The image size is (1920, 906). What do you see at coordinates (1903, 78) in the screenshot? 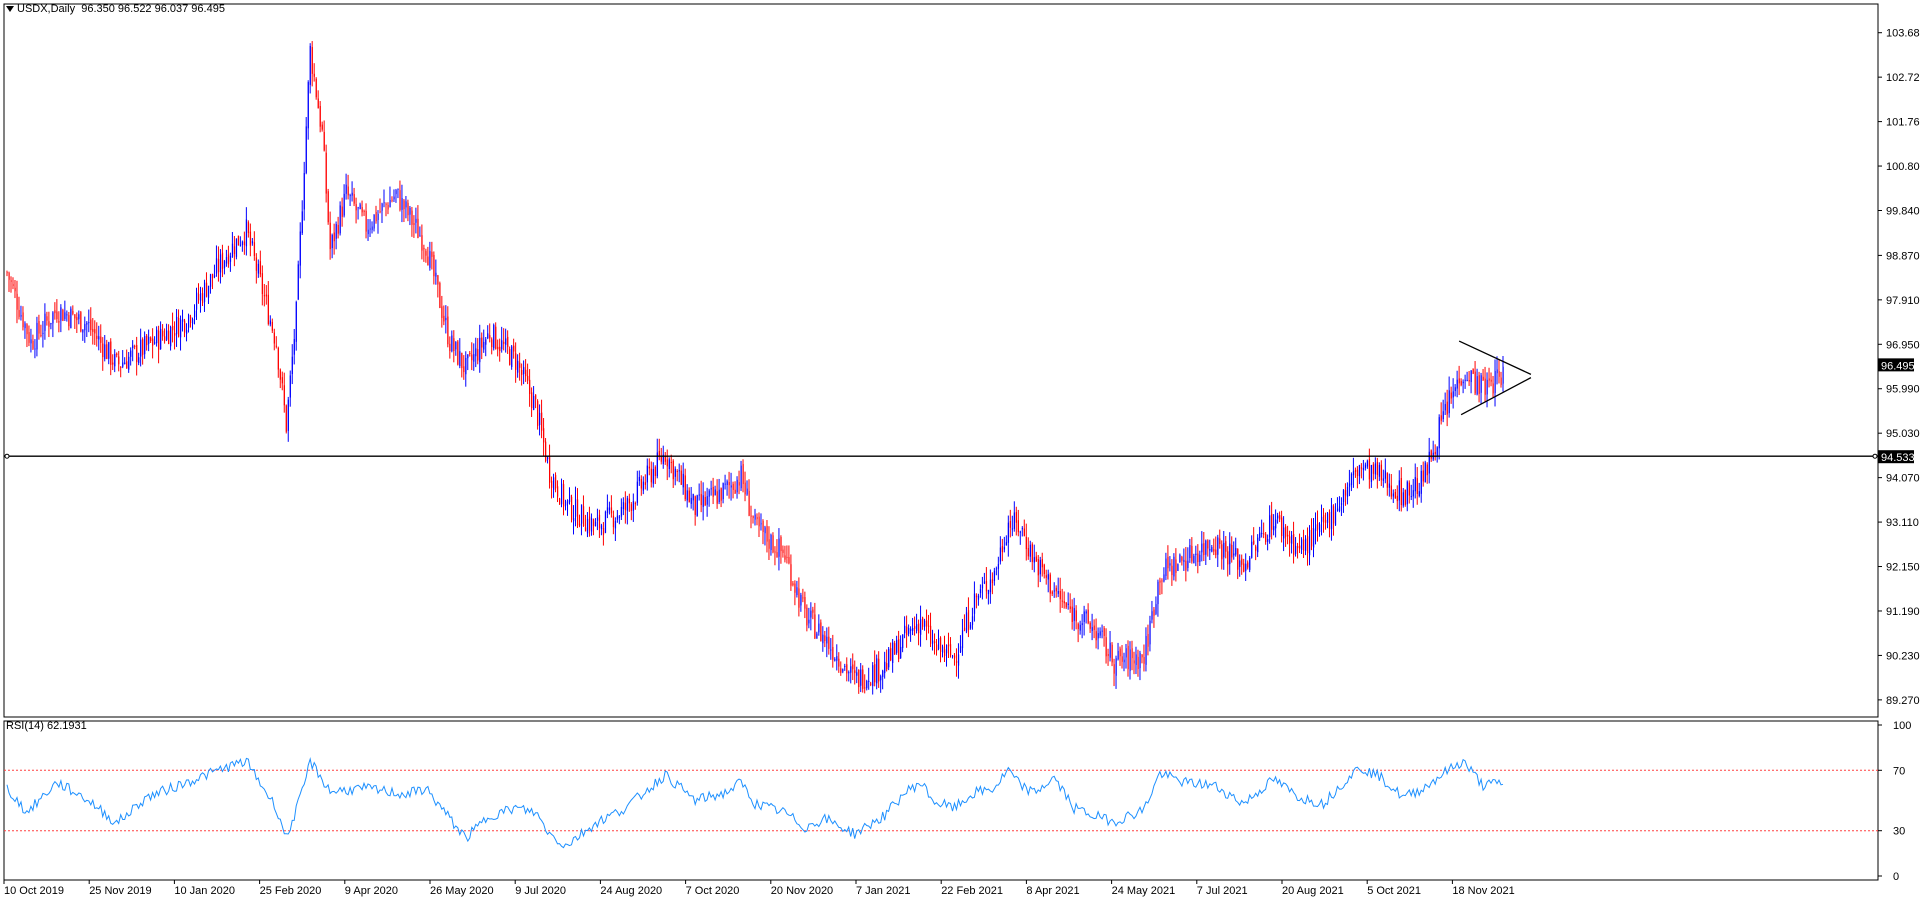
I see `price-axis-label: 102.720` at bounding box center [1903, 78].